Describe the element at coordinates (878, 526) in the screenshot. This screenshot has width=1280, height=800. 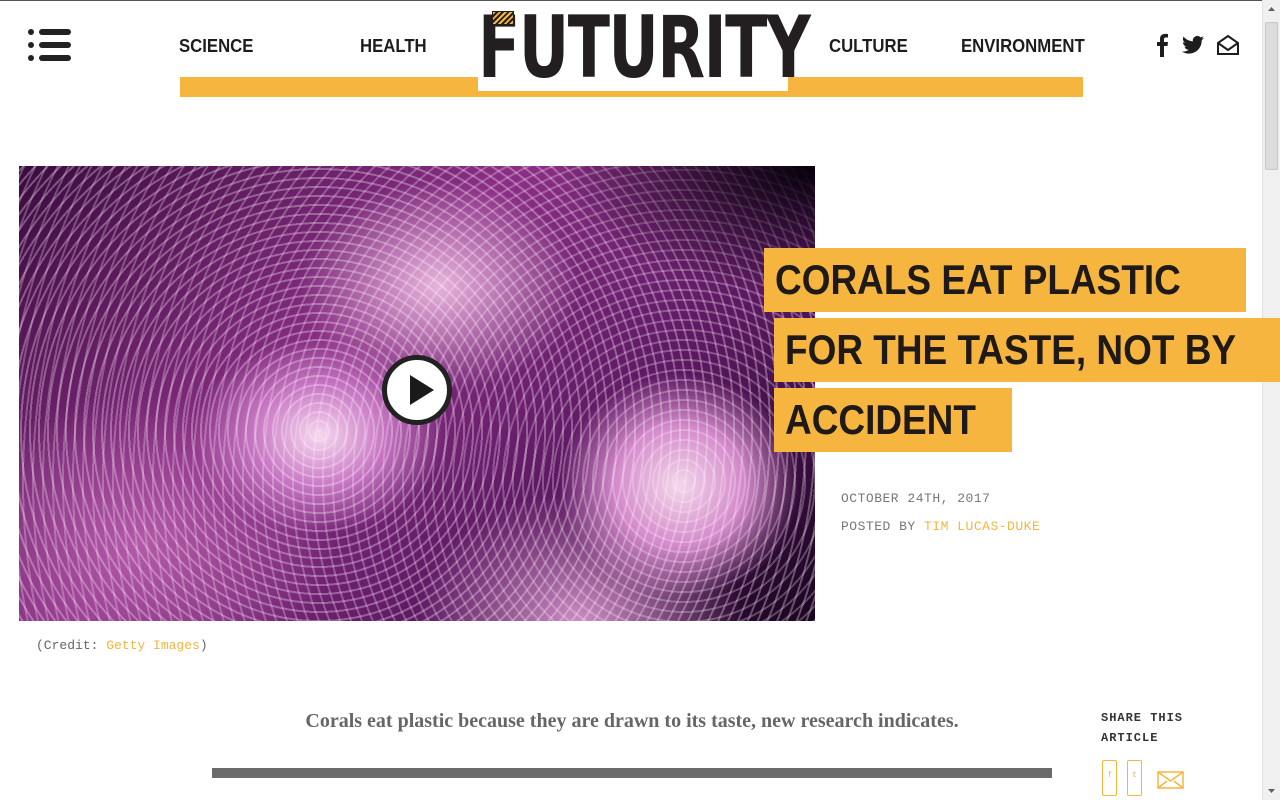
I see `posted-by-label: POSTED BY` at that location.